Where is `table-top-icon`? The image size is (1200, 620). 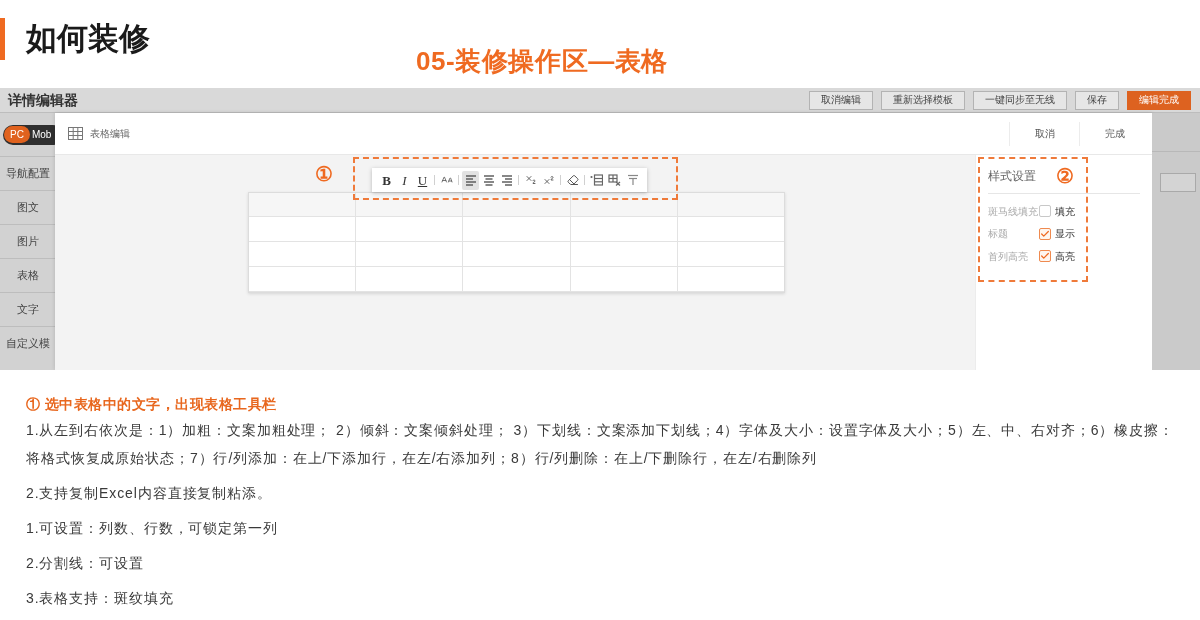
table-top-icon is located at coordinates (632, 180).